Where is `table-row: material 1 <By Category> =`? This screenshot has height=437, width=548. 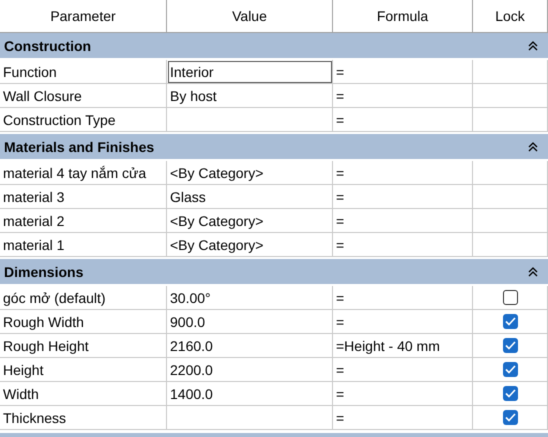 table-row: material 1 <By Category> = is located at coordinates (274, 245).